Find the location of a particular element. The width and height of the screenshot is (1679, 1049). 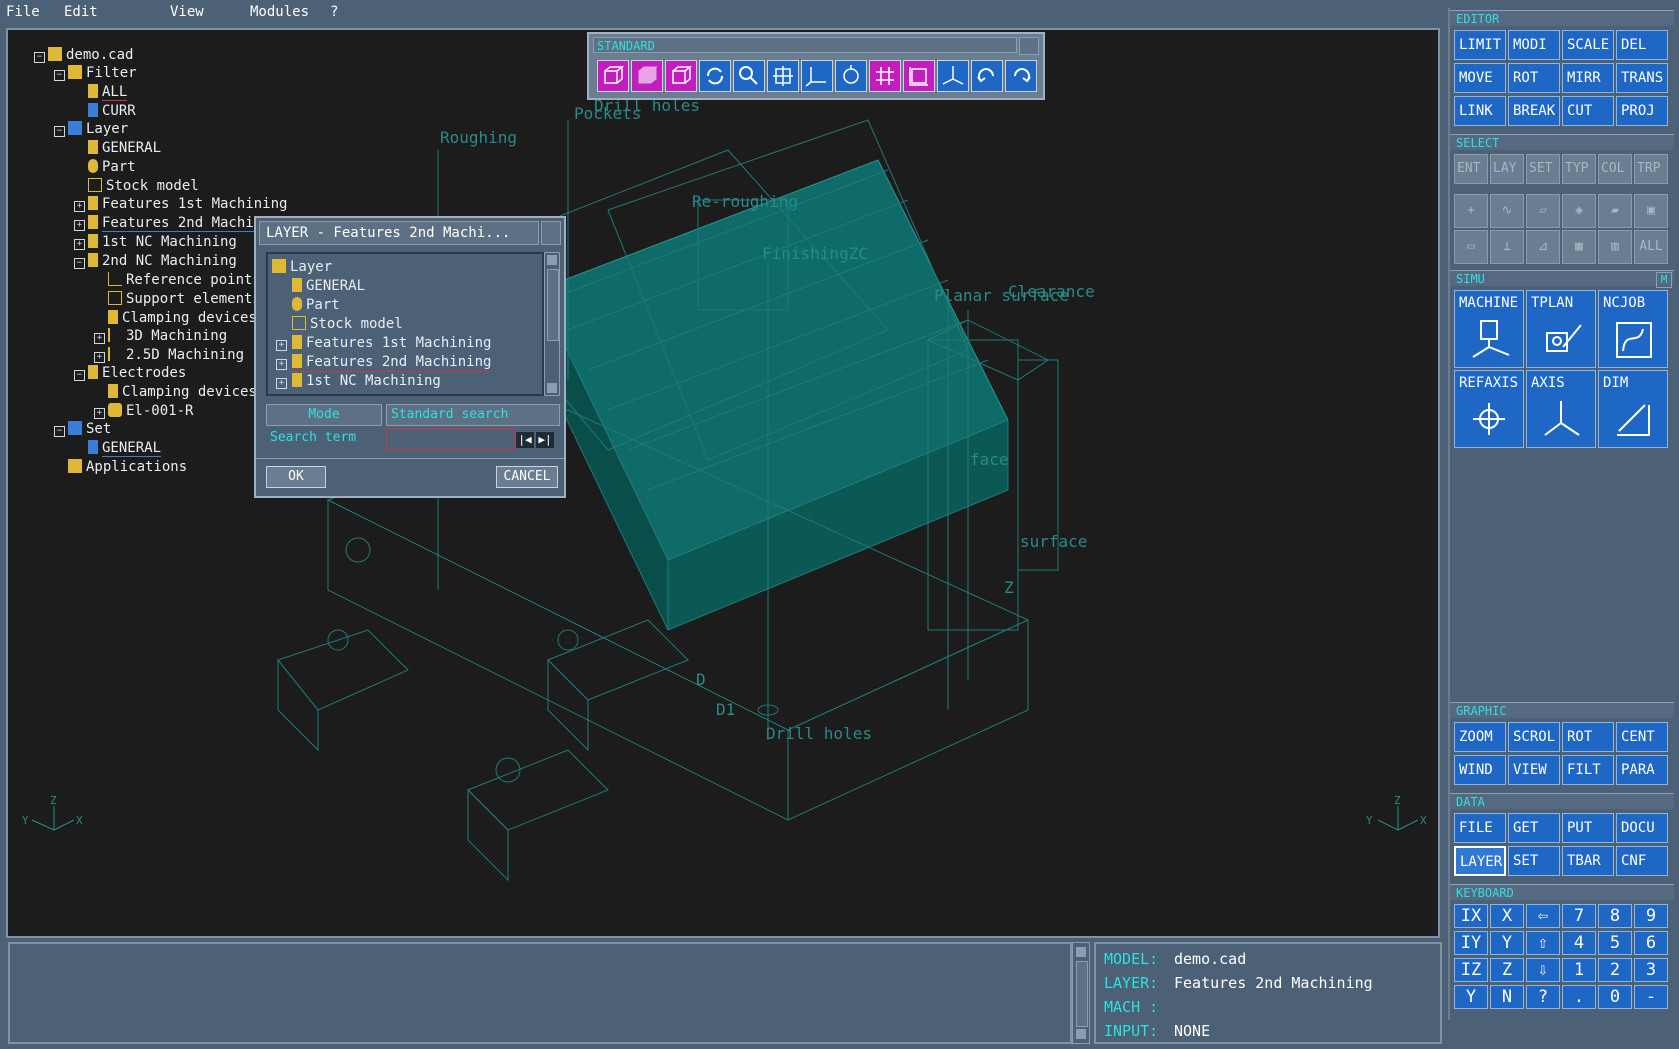

tree-item-stock-model: Stock model is located at coordinates (143, 186).